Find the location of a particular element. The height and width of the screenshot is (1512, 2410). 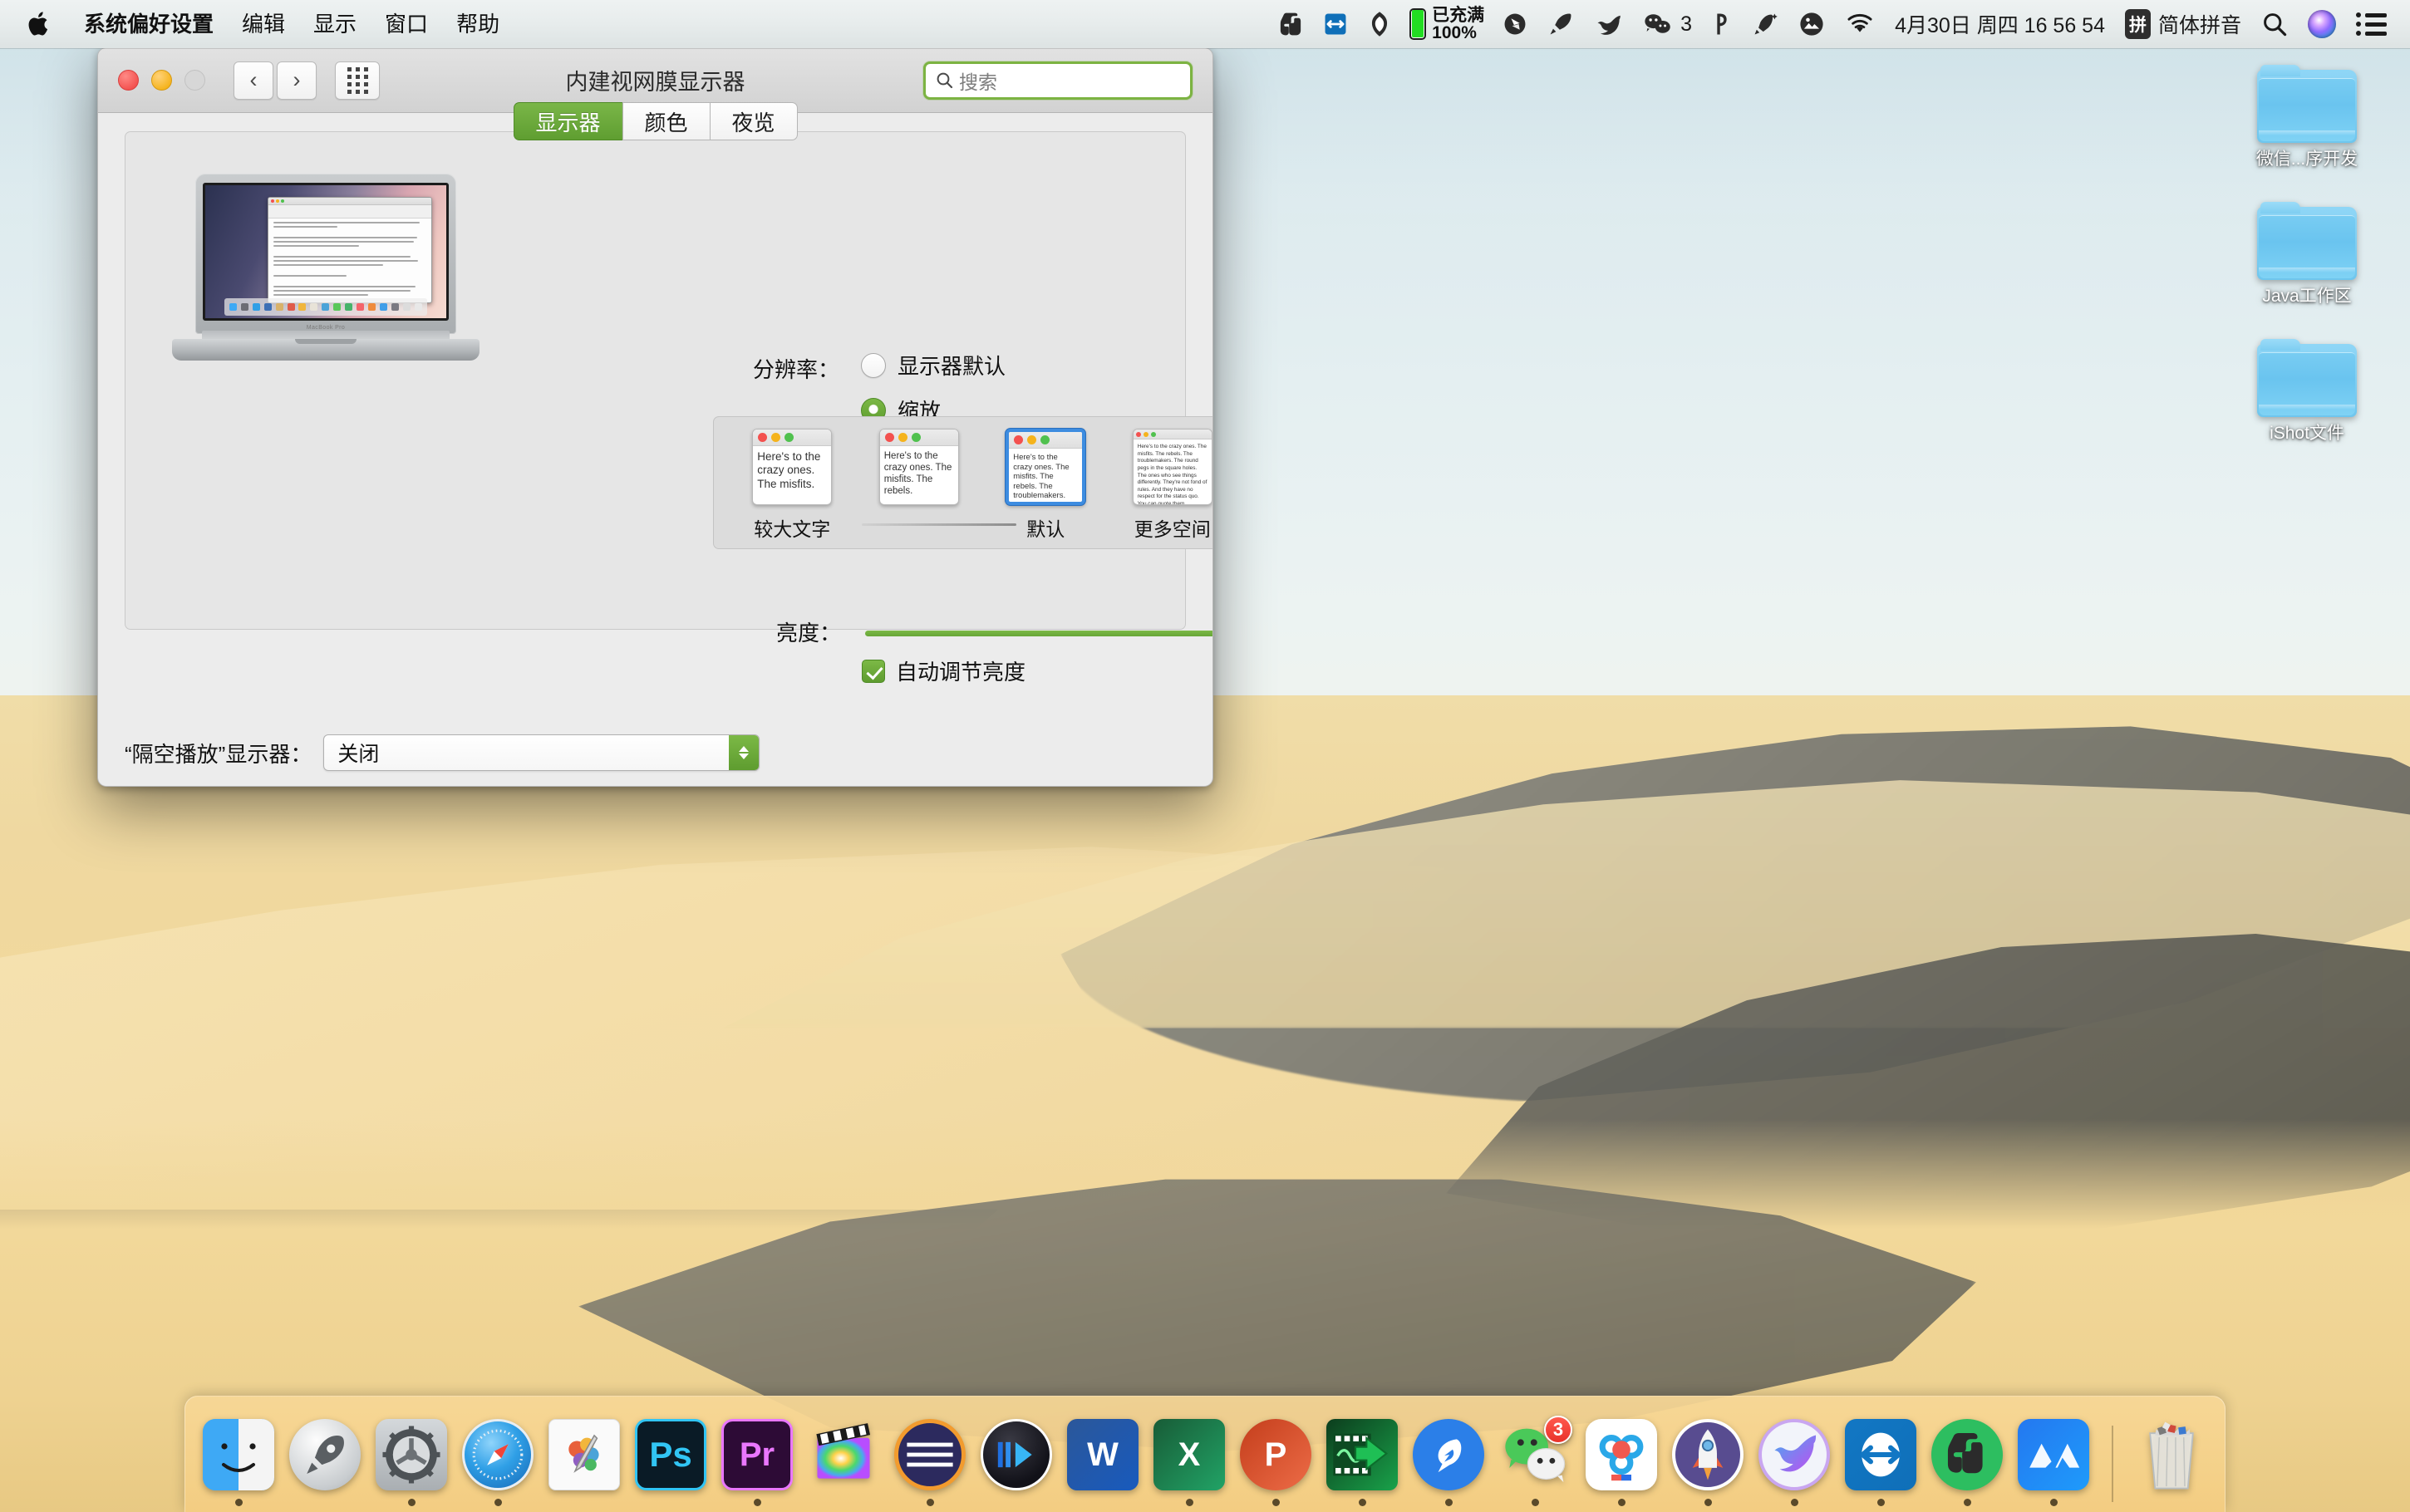

status-dropbox-icon is located at coordinates (1515, 24).